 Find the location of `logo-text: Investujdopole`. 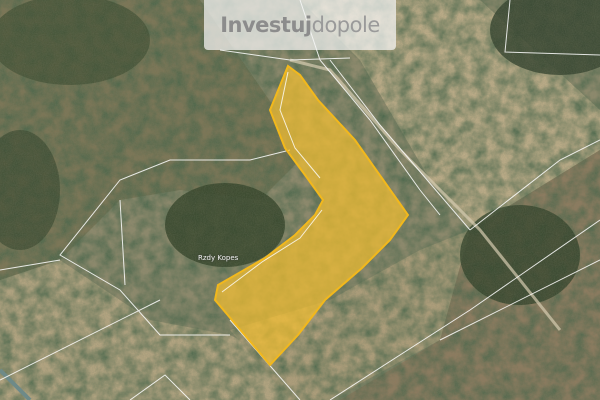

logo-text: Investujdopole is located at coordinates (300, 25).